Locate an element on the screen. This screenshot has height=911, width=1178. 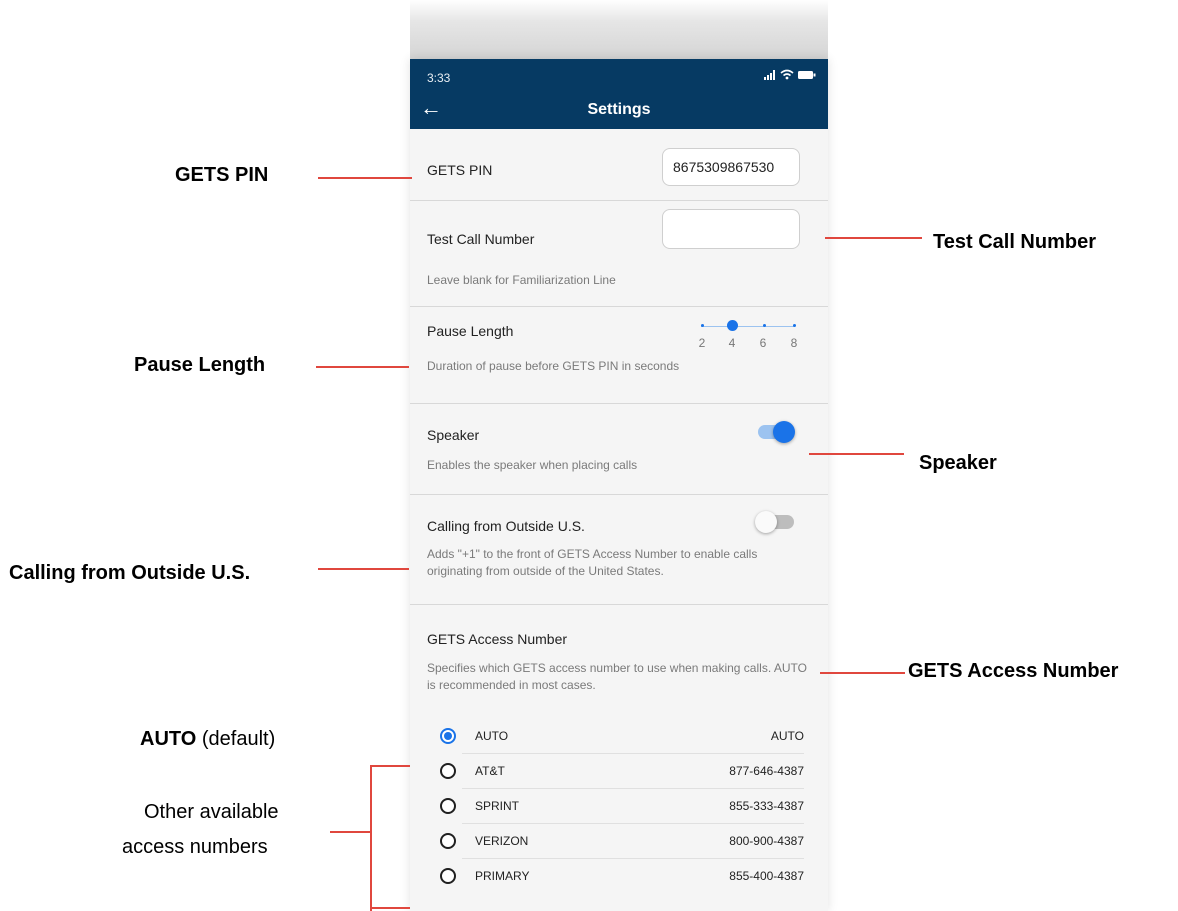
access-option-value: 800-900-4387 is located at coordinates (766, 841).